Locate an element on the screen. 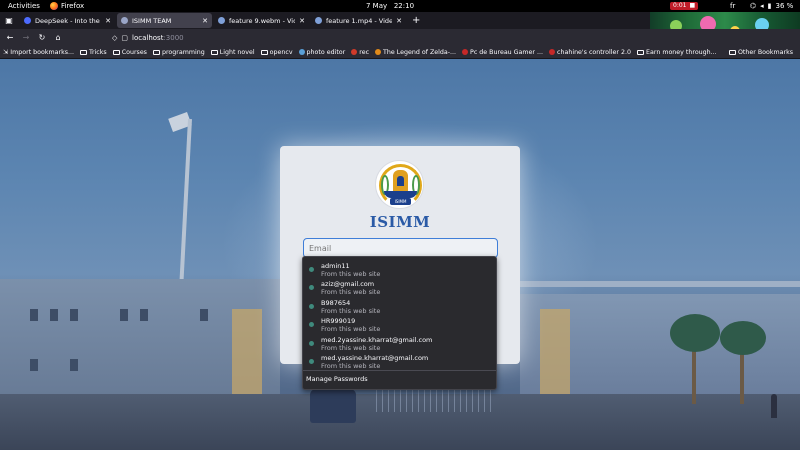 The height and width of the screenshot is (450, 800). bookmark-label: Courses is located at coordinates (134, 52).